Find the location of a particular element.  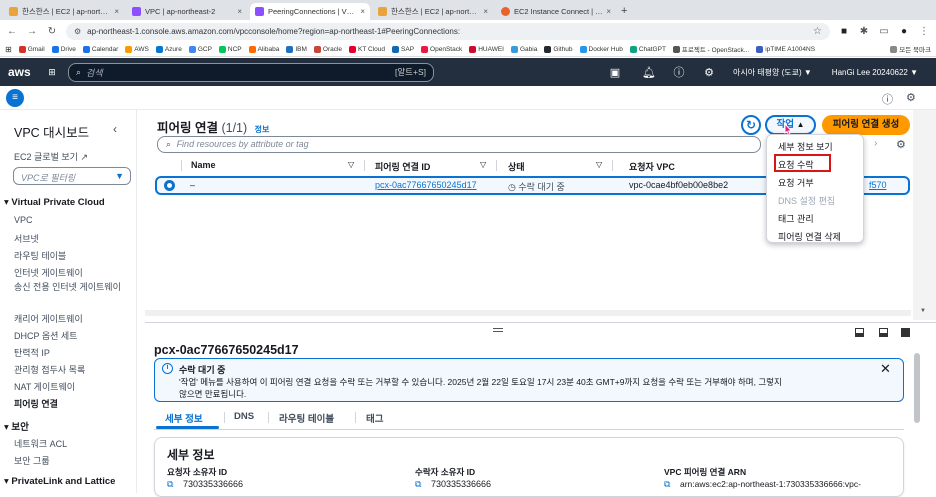

tab-route-tables: 라우팅 테이블 is located at coordinates (306, 418).